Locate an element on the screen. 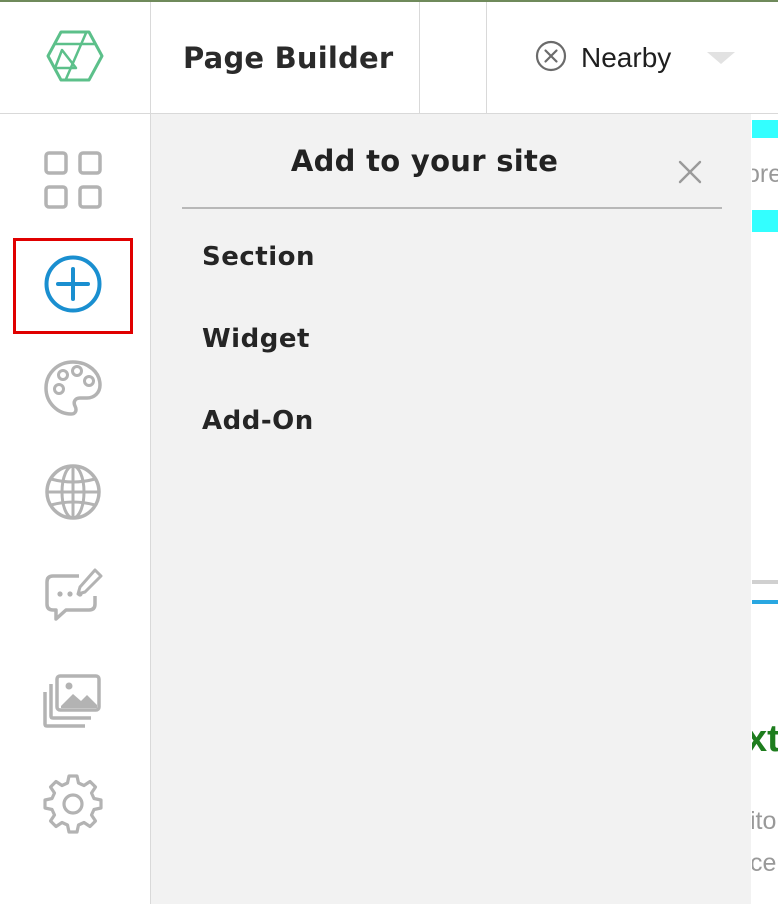 This screenshot has height=904, width=778. header-spacer is located at coordinates (454, 57).